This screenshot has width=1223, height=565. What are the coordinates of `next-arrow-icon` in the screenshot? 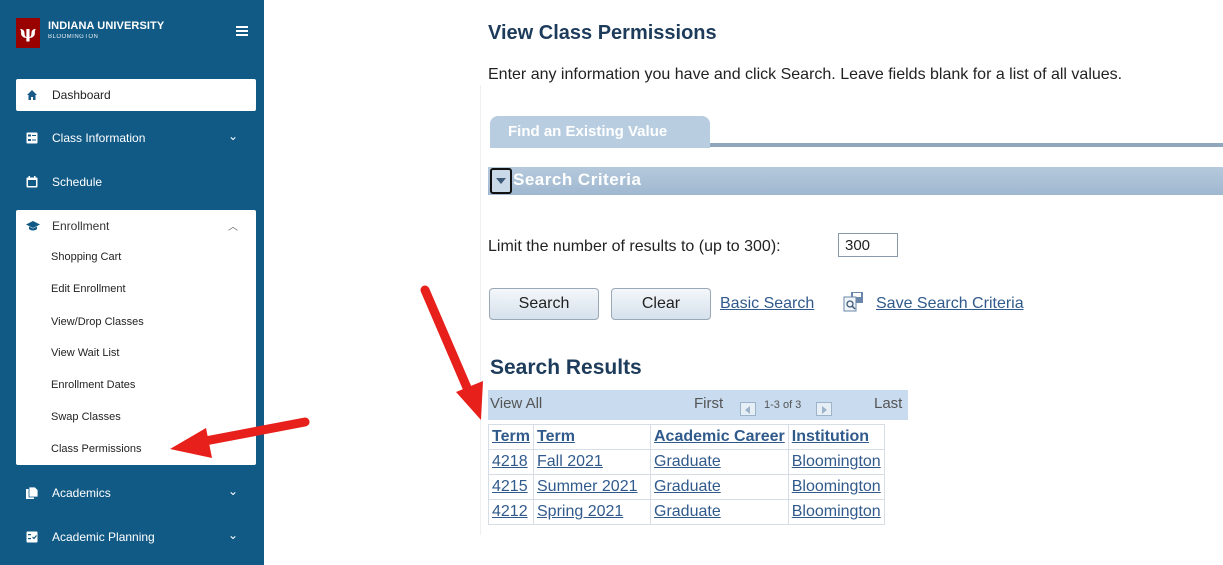 It's located at (824, 409).